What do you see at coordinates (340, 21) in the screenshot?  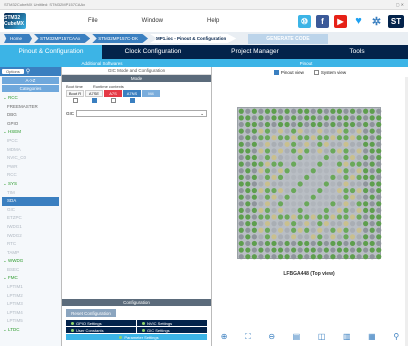 I see `youtube-icon: ▶` at bounding box center [340, 21].